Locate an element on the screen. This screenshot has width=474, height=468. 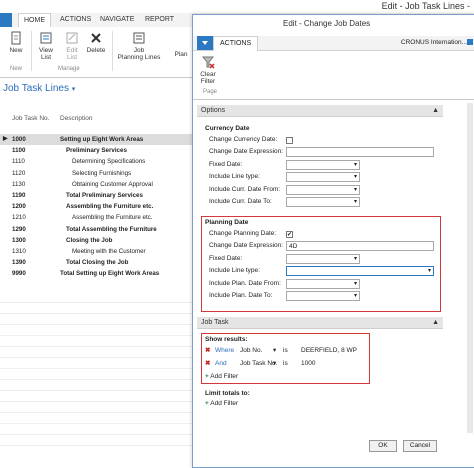
job-task-no-cell: 1000 is located at coordinates (19, 139).